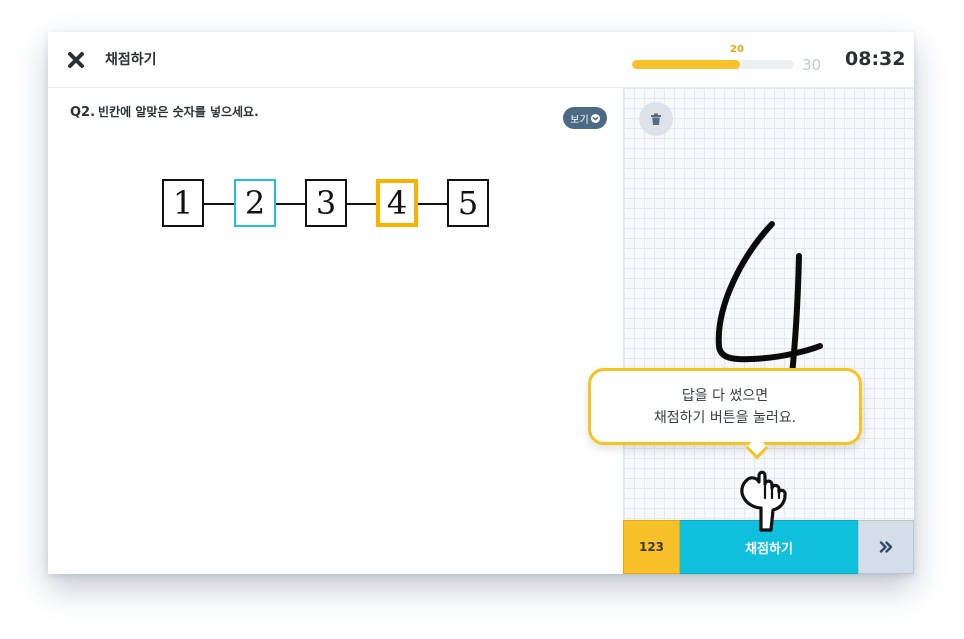  I want to click on number-box-4-answer: 4, so click(397, 203).